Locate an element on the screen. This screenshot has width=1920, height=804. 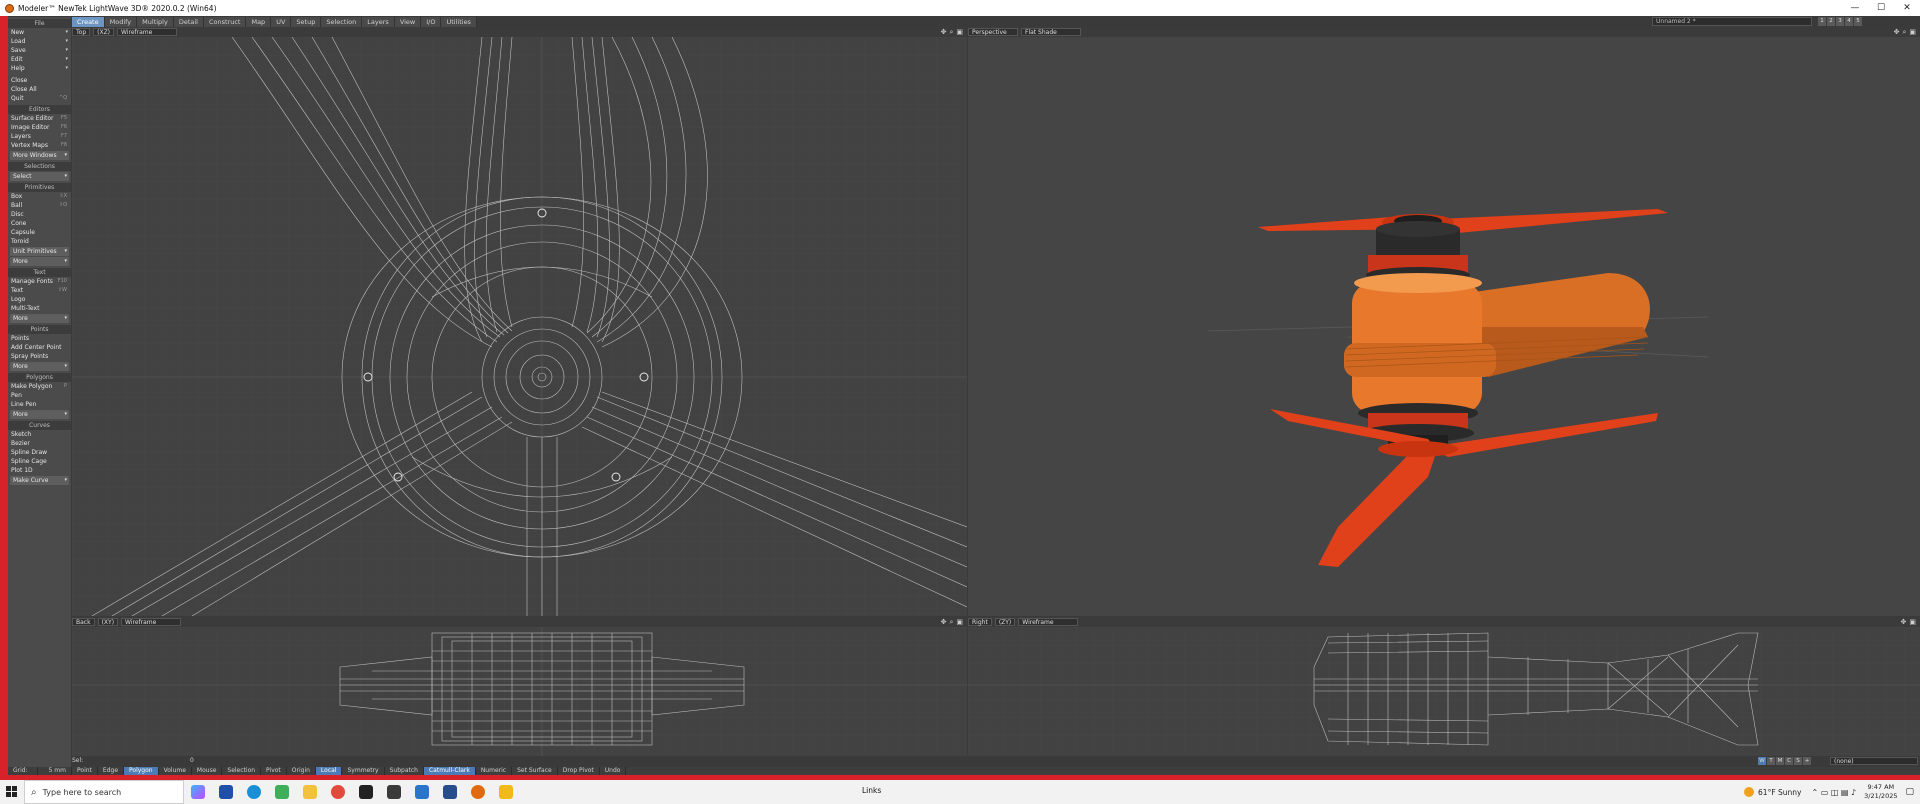
app-icon-yellow is located at coordinates (506, 792).